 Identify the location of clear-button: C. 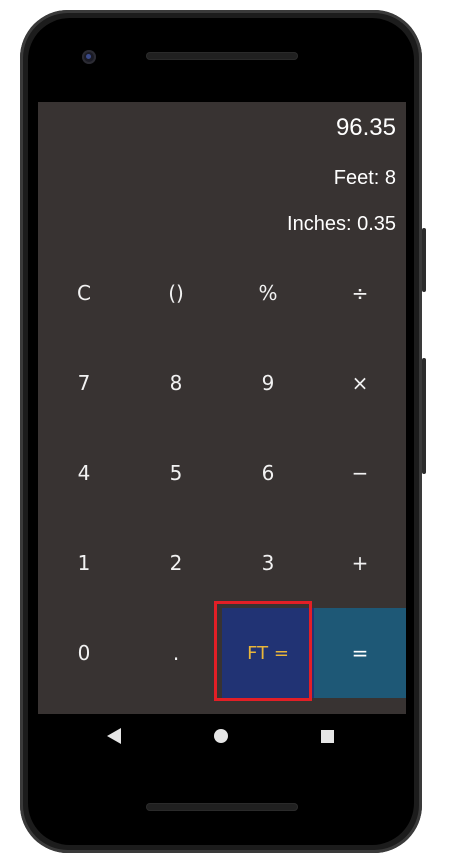
(84, 293).